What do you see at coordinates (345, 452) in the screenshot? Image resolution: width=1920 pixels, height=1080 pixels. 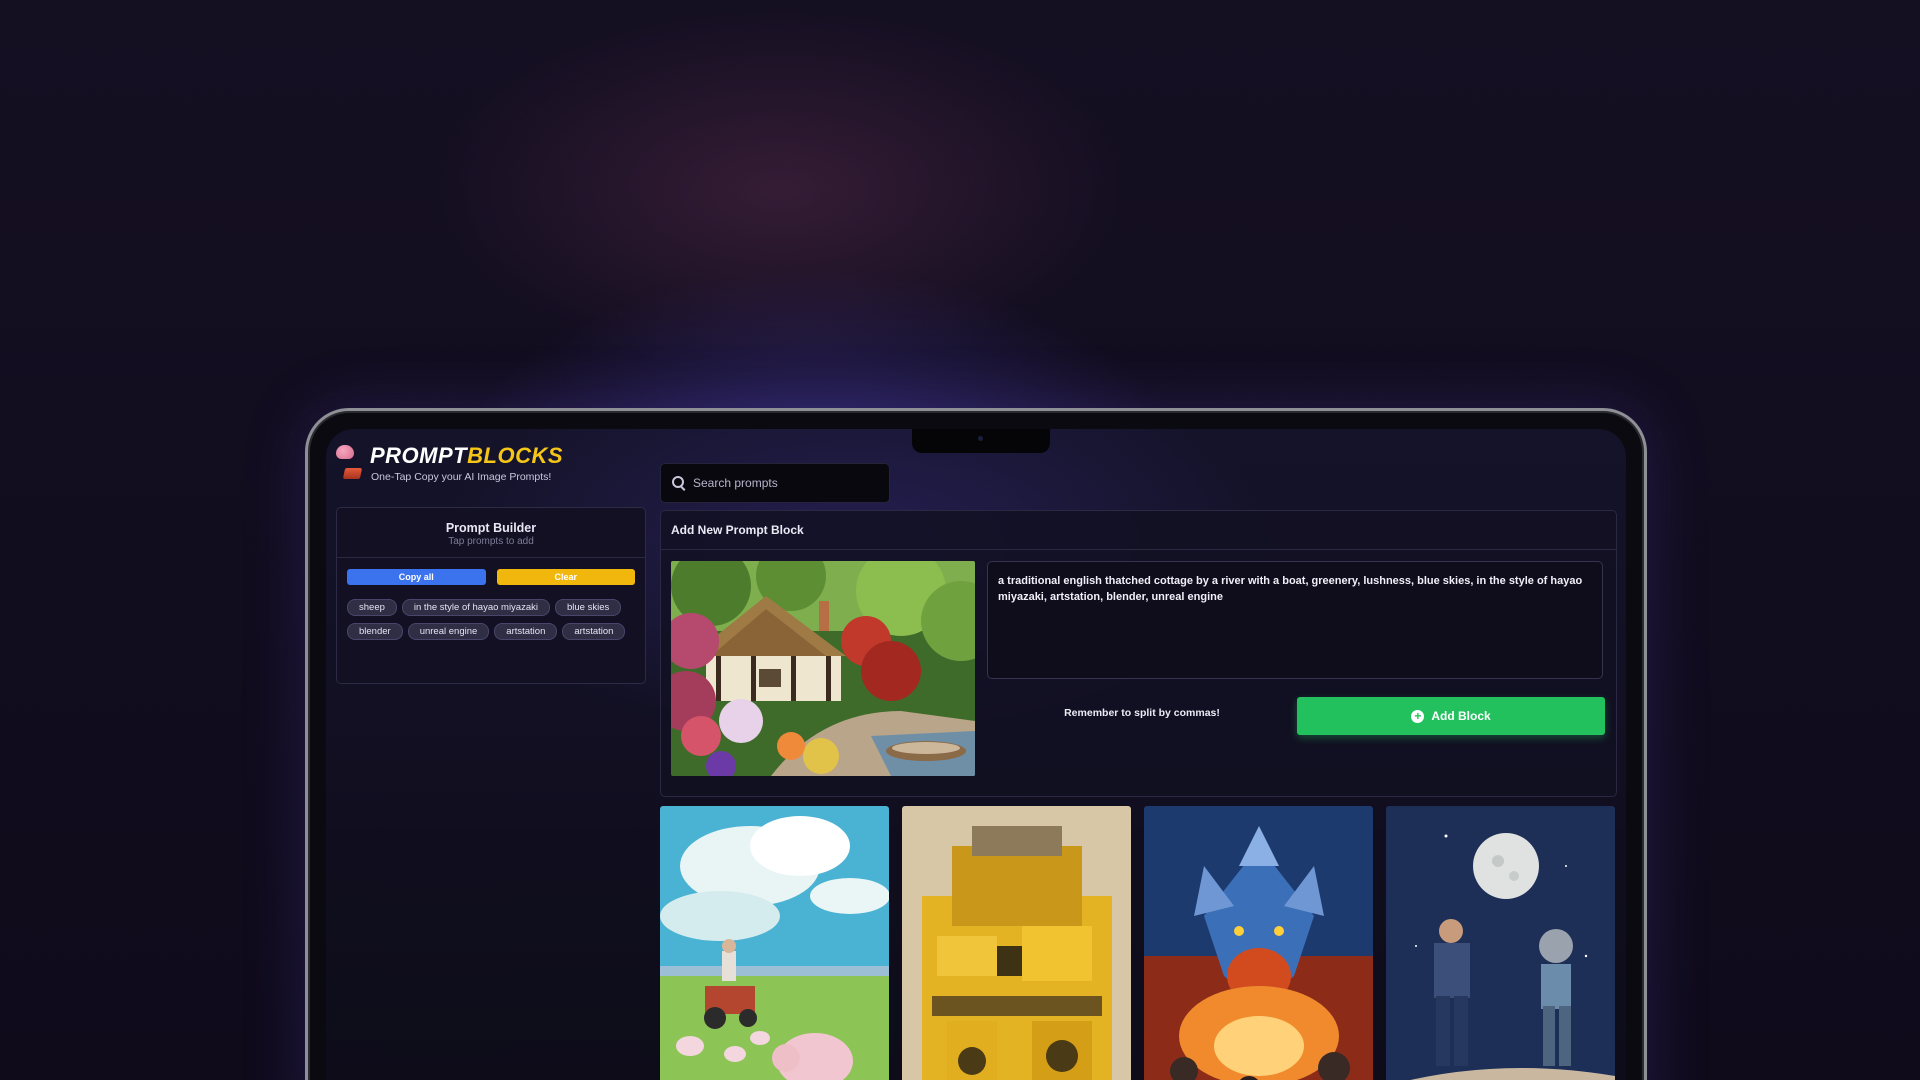 I see `brain-icon` at bounding box center [345, 452].